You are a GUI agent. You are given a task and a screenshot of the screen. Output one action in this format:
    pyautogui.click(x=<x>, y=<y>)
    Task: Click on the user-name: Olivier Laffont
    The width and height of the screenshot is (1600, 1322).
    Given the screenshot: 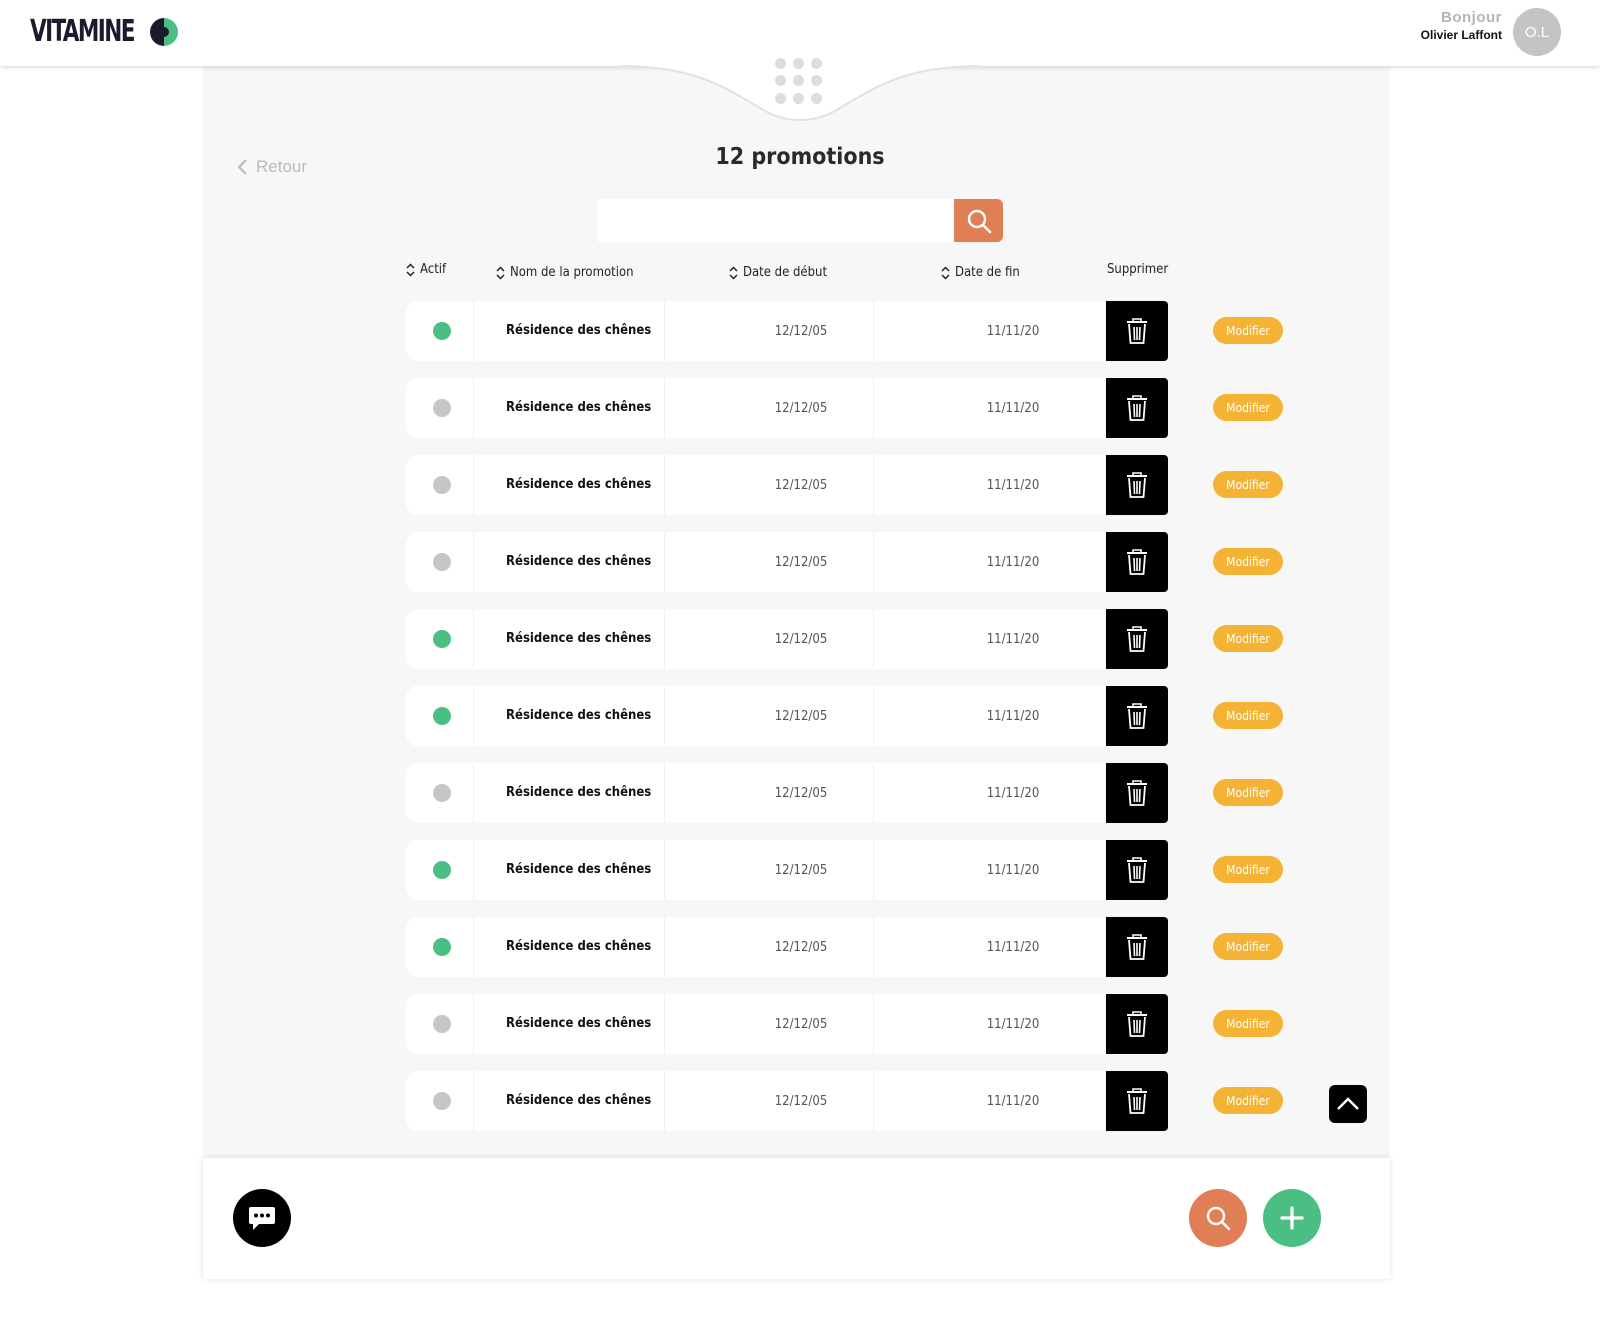 What is the action you would take?
    pyautogui.click(x=1461, y=35)
    